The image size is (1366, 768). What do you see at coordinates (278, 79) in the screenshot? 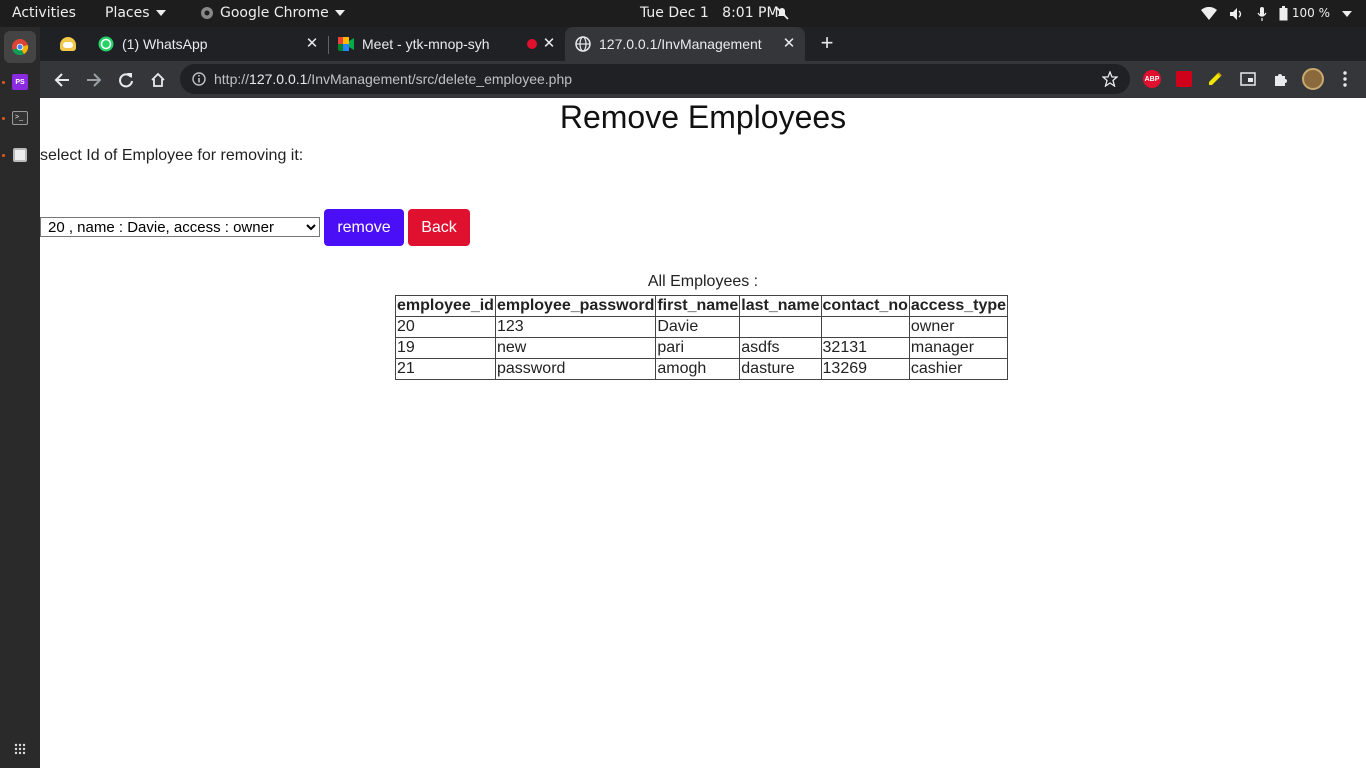
I see `url-host: 127.0.0.1` at bounding box center [278, 79].